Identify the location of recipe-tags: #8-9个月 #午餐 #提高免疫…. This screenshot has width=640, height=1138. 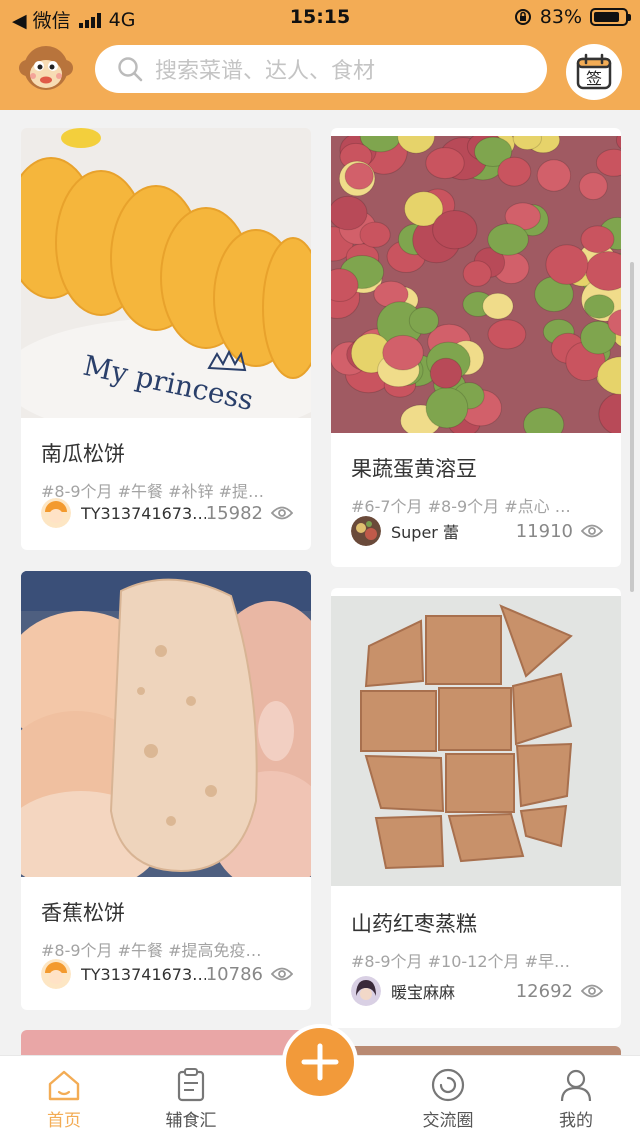
(151, 950).